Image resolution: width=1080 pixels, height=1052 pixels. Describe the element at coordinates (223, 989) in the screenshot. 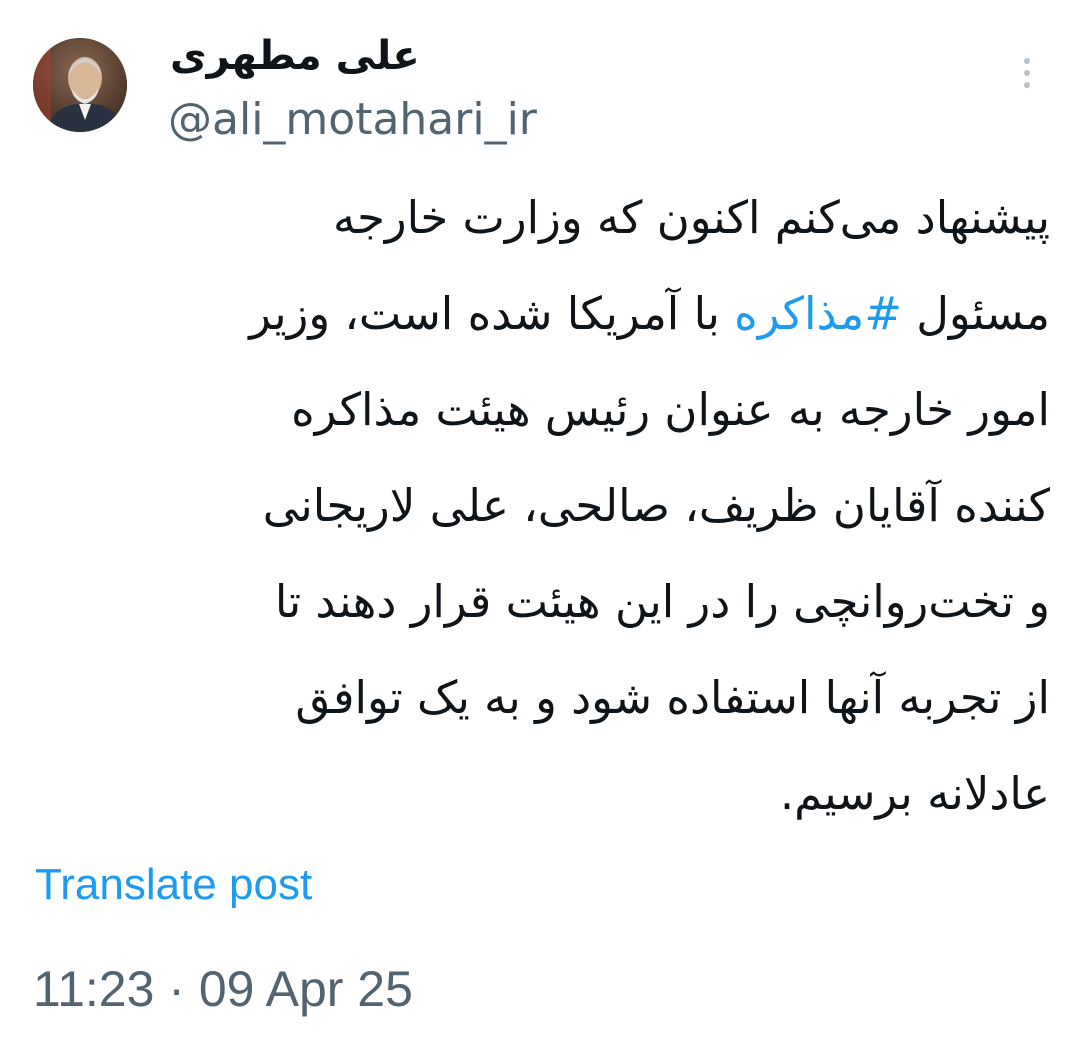

I see `post-timestamp: 11:23 · 09 Apr 25` at that location.